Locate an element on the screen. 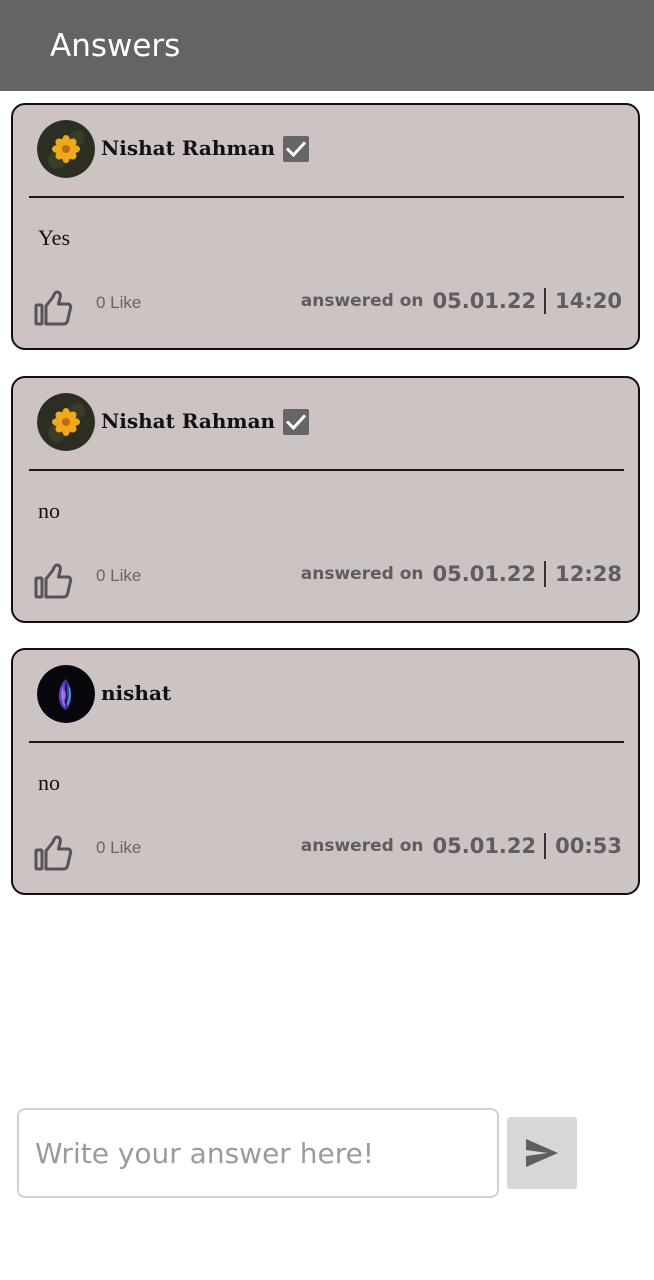 The height and width of the screenshot is (1280, 654). answer-time: 00:53 is located at coordinates (588, 846).